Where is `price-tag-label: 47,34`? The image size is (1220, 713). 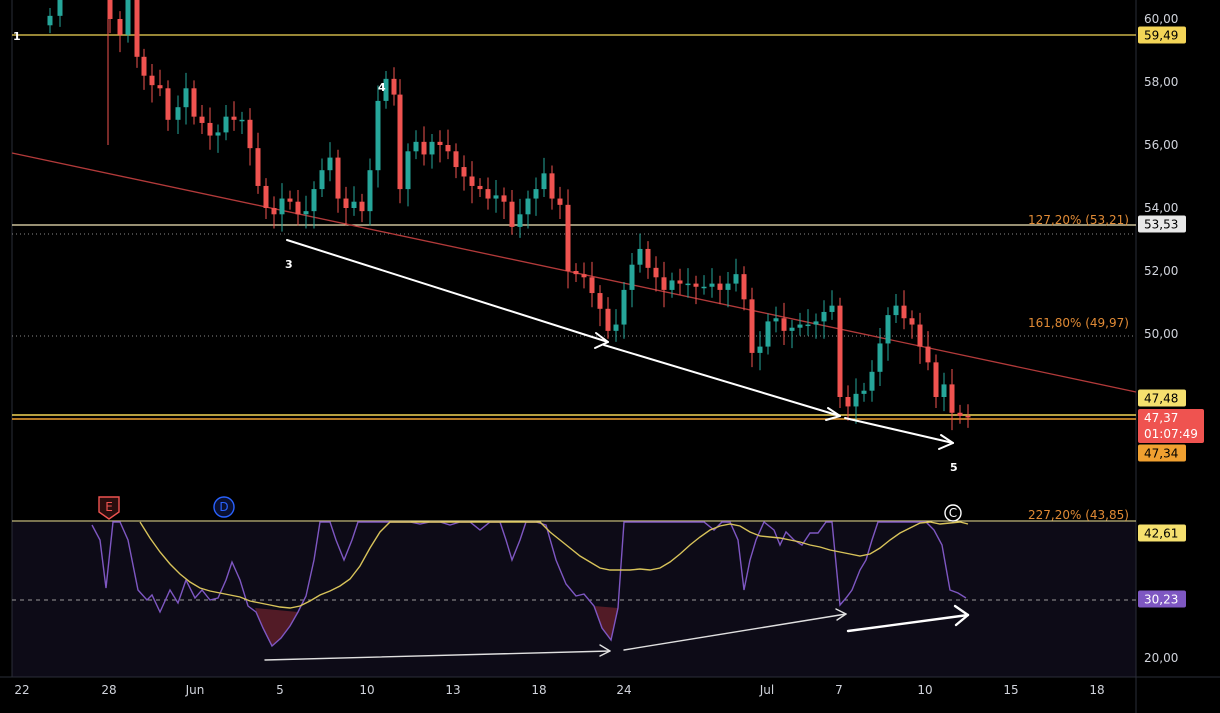 price-tag-label: 47,34 is located at coordinates (1161, 454).